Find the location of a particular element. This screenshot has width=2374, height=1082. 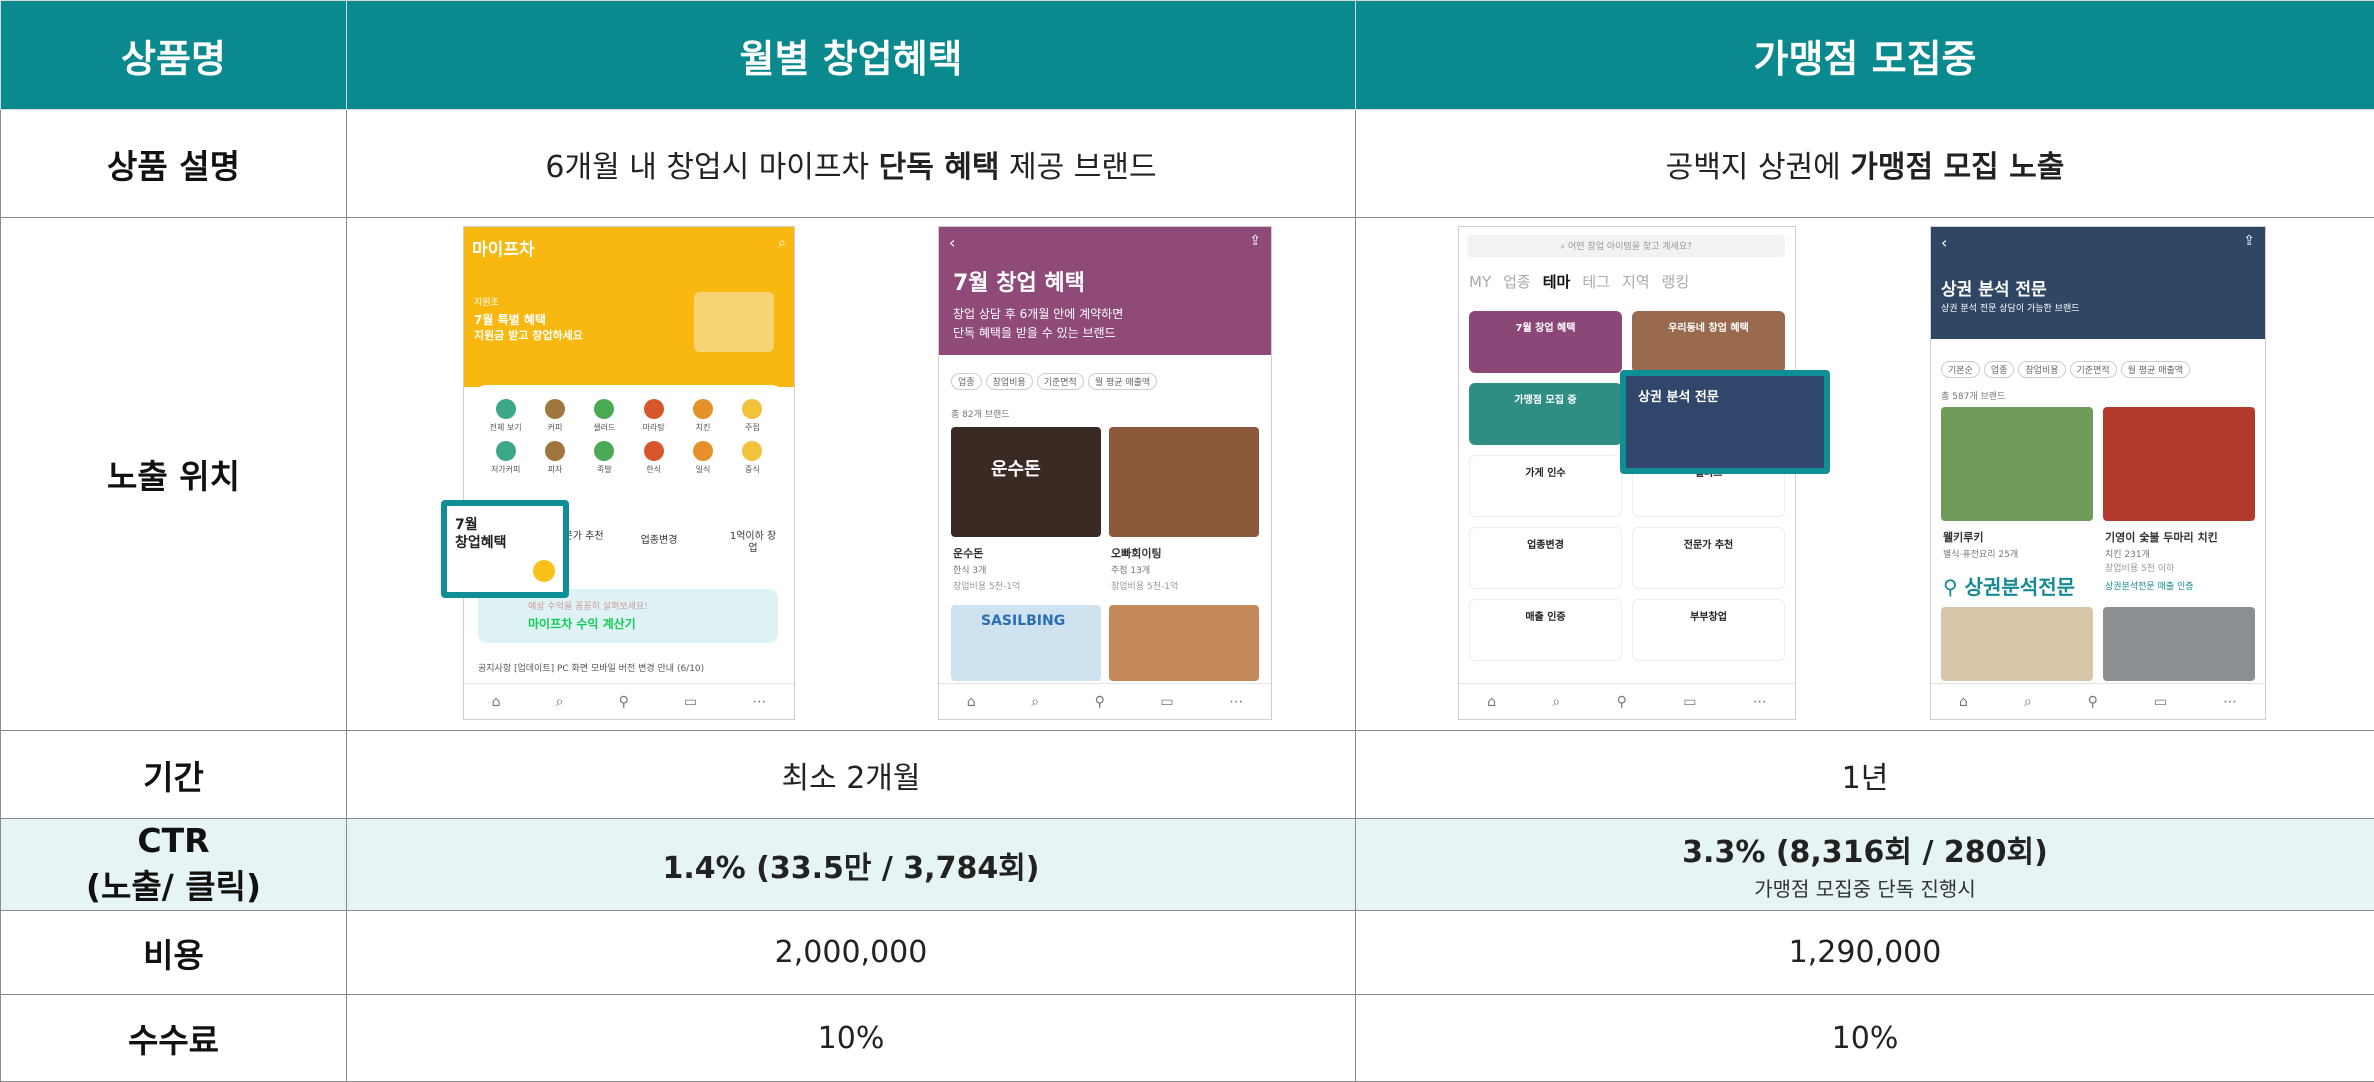

category-item: 마라탕 is located at coordinates (653, 416).